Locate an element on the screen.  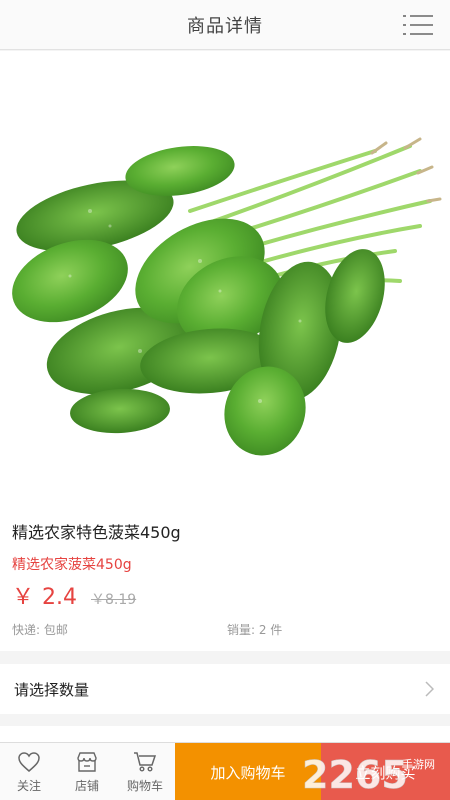
shipping-info: 快递: 包邮 is located at coordinates (40, 630).